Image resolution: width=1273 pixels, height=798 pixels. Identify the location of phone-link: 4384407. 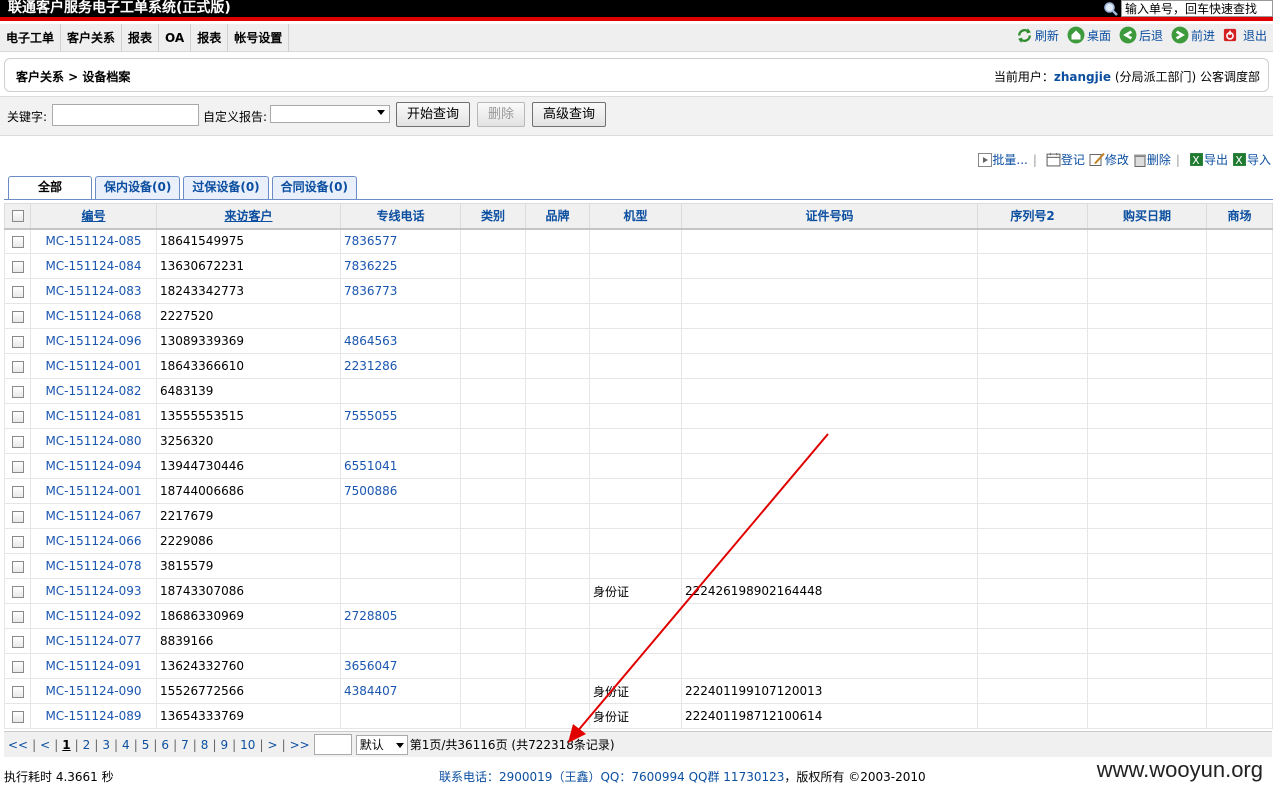
(400, 691).